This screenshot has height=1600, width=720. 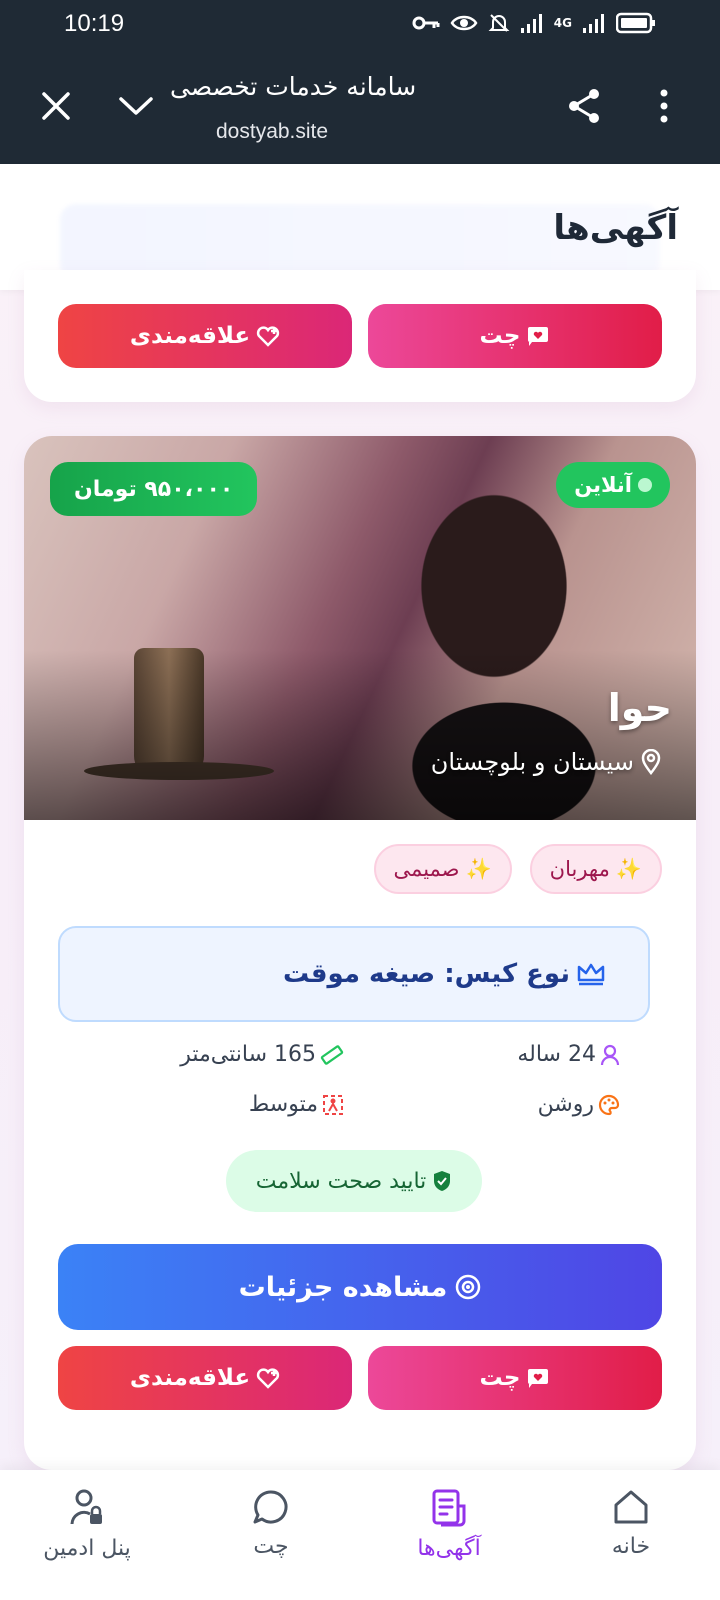 I want to click on health-verified-badge: تایید صحت سلامت, so click(x=354, y=1181).